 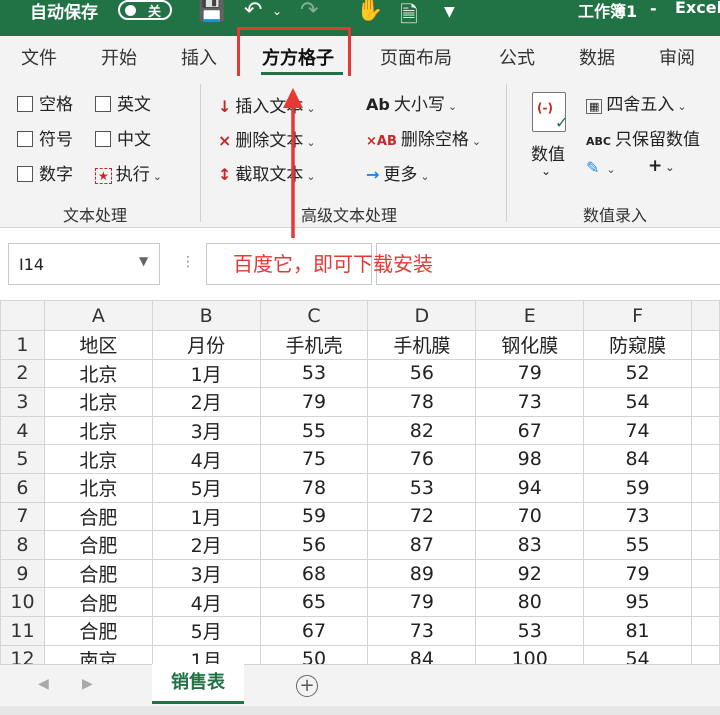 What do you see at coordinates (145, 10) in the screenshot?
I see `autosave-toggle: 关` at bounding box center [145, 10].